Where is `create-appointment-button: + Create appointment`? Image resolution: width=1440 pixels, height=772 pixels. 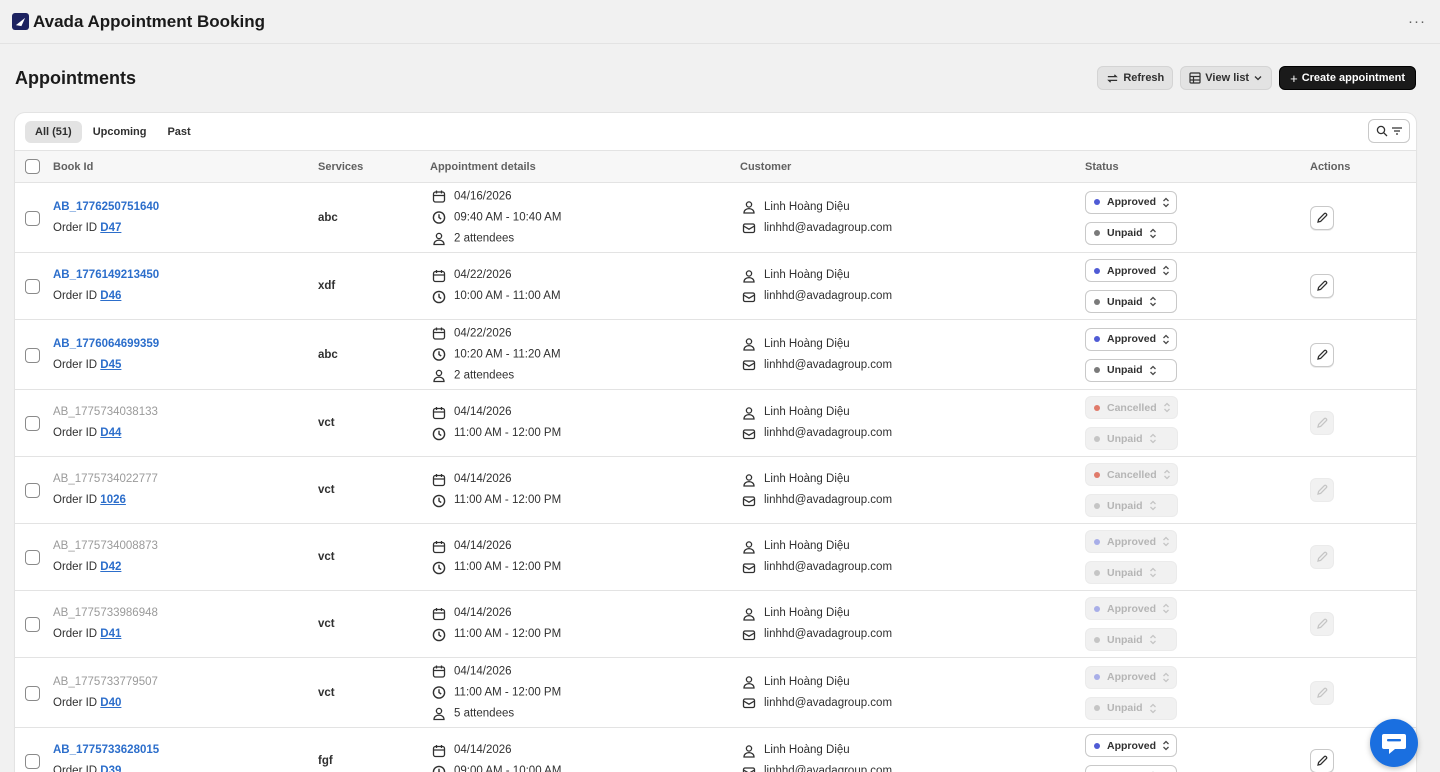
create-appointment-button: + Create appointment is located at coordinates (1347, 78).